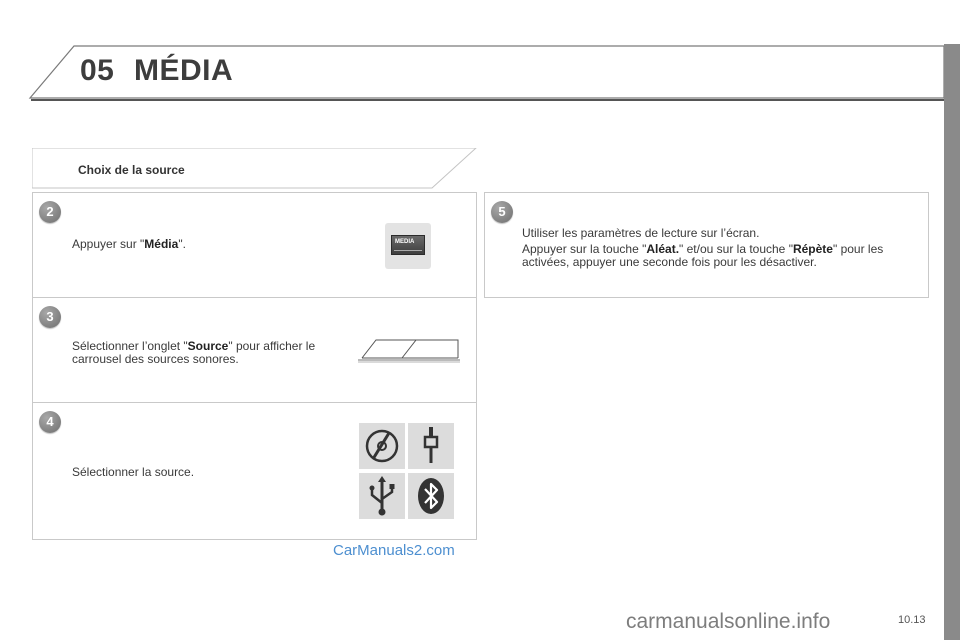 The height and width of the screenshot is (640, 960). What do you see at coordinates (812, 249) in the screenshot?
I see `repeat-keyword: Répète` at bounding box center [812, 249].